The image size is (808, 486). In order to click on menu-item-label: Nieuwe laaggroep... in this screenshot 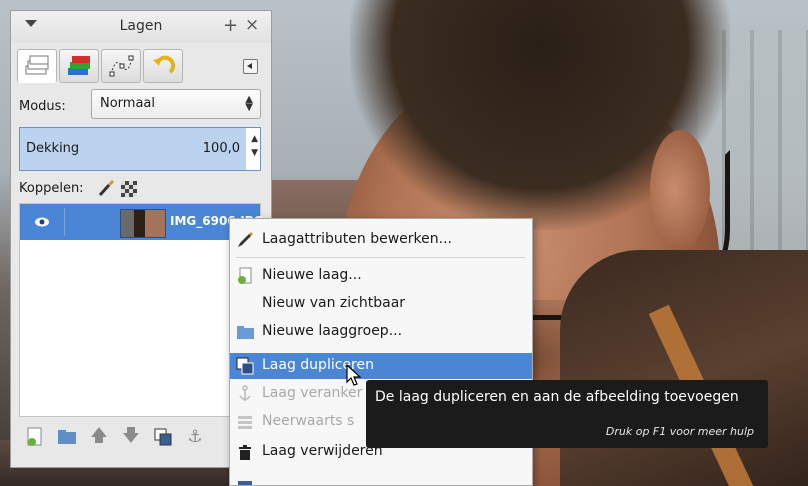, I will do `click(332, 331)`.